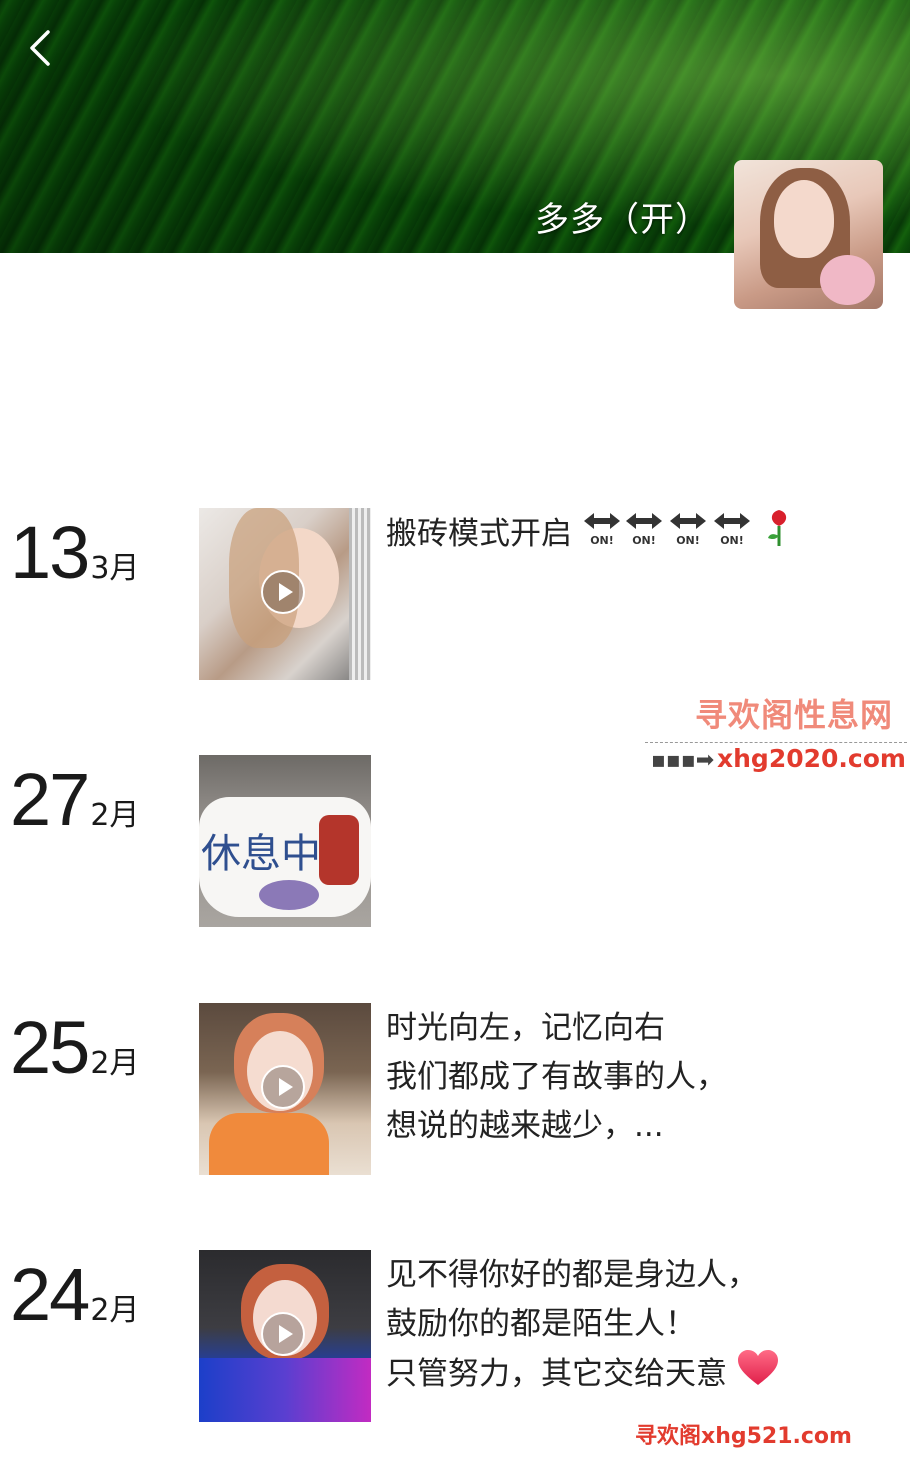 The height and width of the screenshot is (1463, 910). What do you see at coordinates (556, 1374) in the screenshot?
I see `caption-line: 只管努力，其它交给天意` at bounding box center [556, 1374].